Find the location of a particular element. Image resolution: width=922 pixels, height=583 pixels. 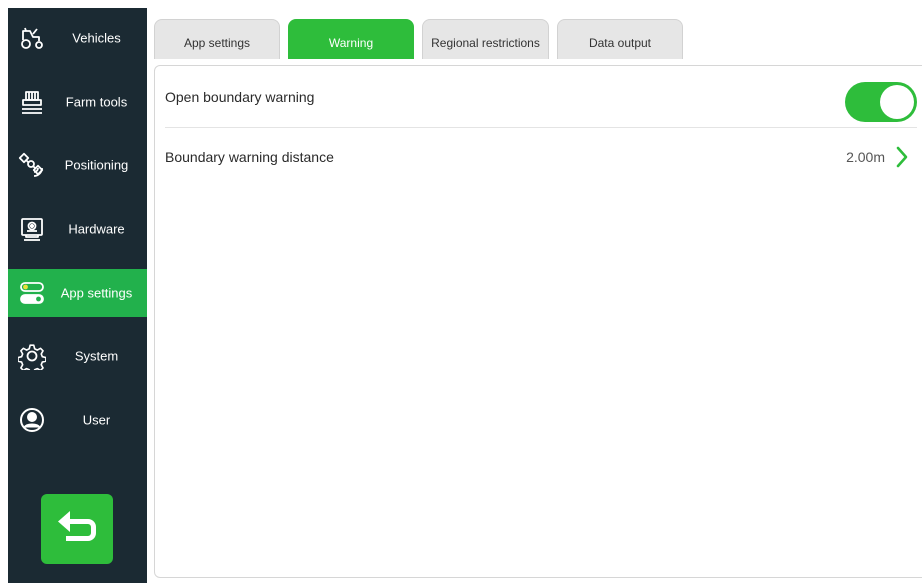

user-icon is located at coordinates (32, 420).